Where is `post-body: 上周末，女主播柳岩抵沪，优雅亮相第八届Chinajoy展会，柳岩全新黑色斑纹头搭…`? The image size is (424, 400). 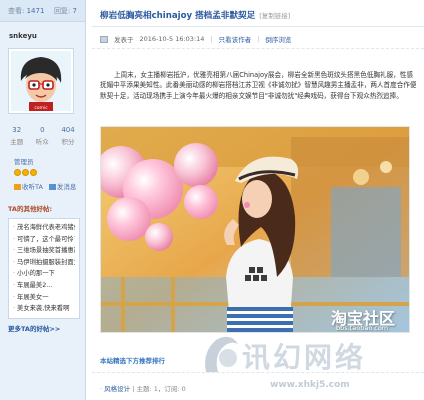
post-body: 上周末，女主播柳岩抵沪，优雅亮相第八届Chinajoy展会，柳岩全新黑色斑纹头搭… is located at coordinates (258, 85).